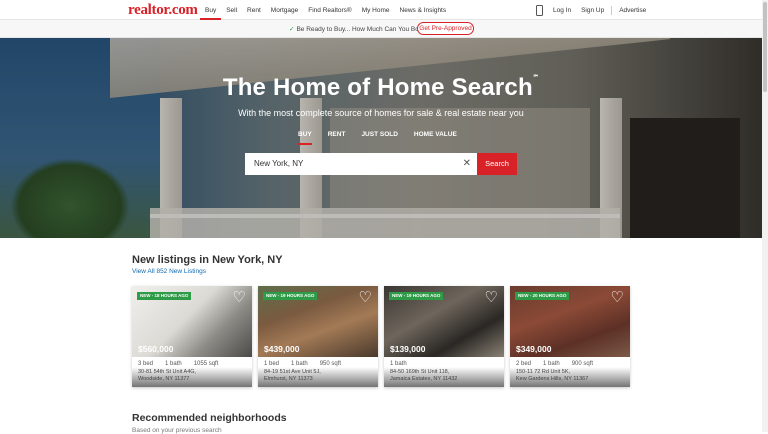 The height and width of the screenshot is (434, 768). I want to click on search-box: ✕, so click(361, 164).